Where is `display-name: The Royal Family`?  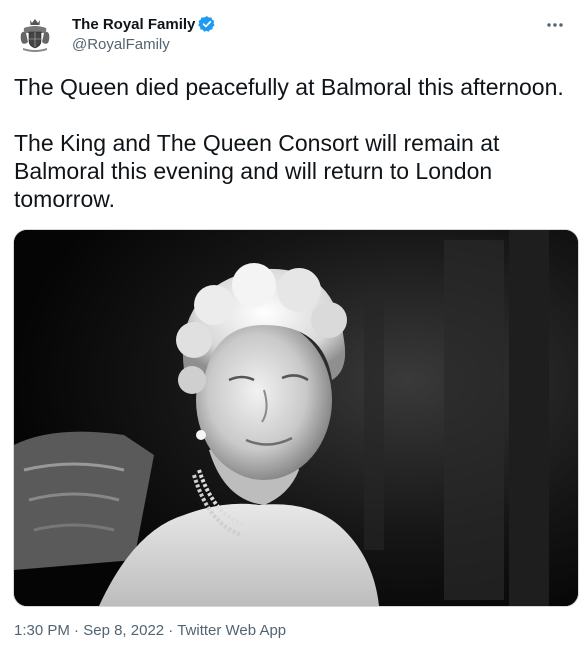
display-name: The Royal Family is located at coordinates (133, 24).